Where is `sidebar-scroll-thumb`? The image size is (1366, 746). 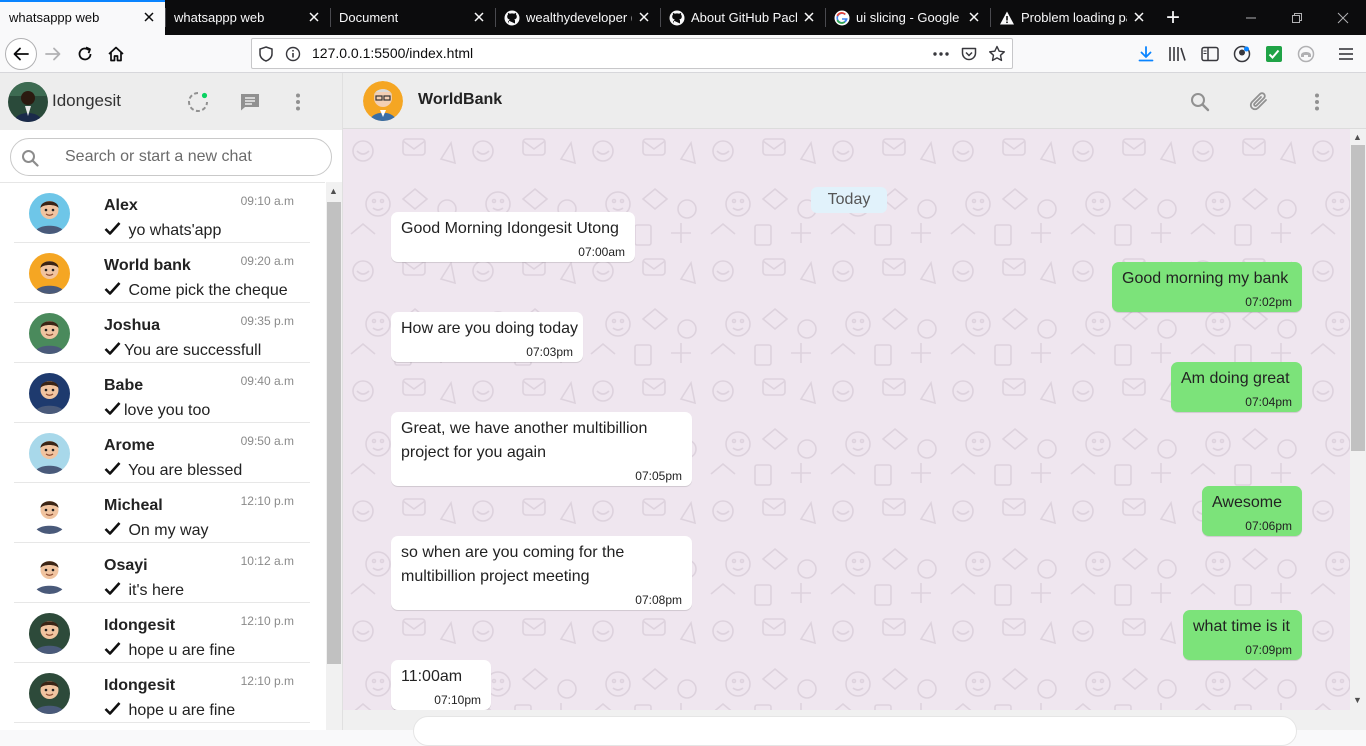
sidebar-scroll-thumb is located at coordinates (334, 433).